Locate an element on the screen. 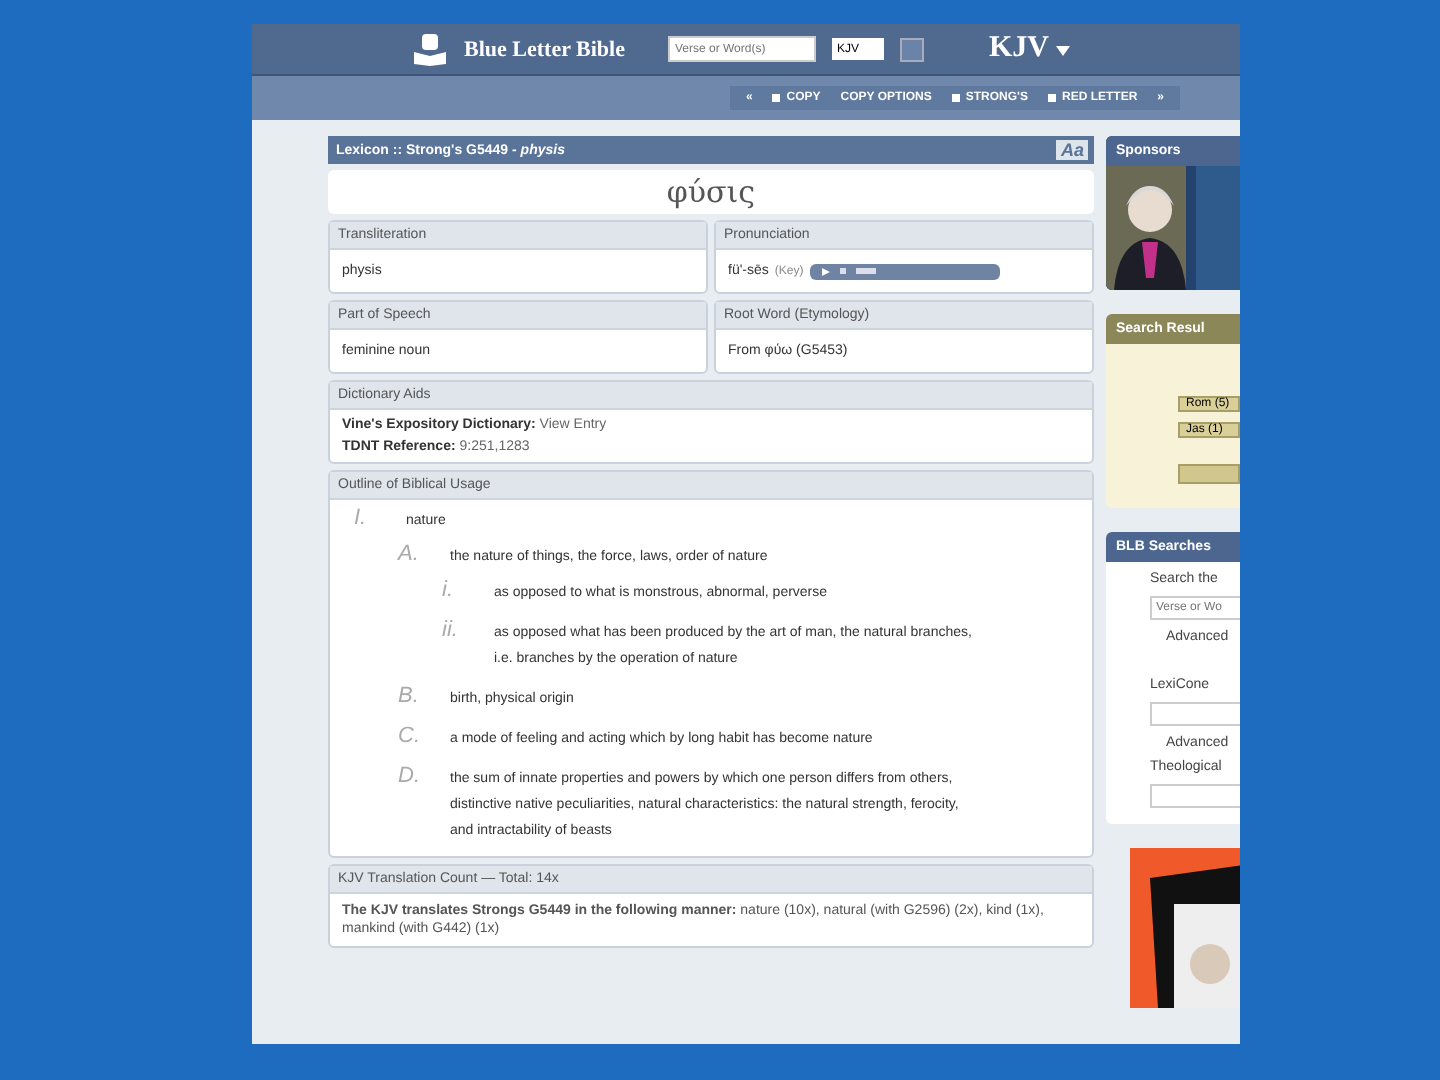  outline-marker: ii. is located at coordinates (451, 633).